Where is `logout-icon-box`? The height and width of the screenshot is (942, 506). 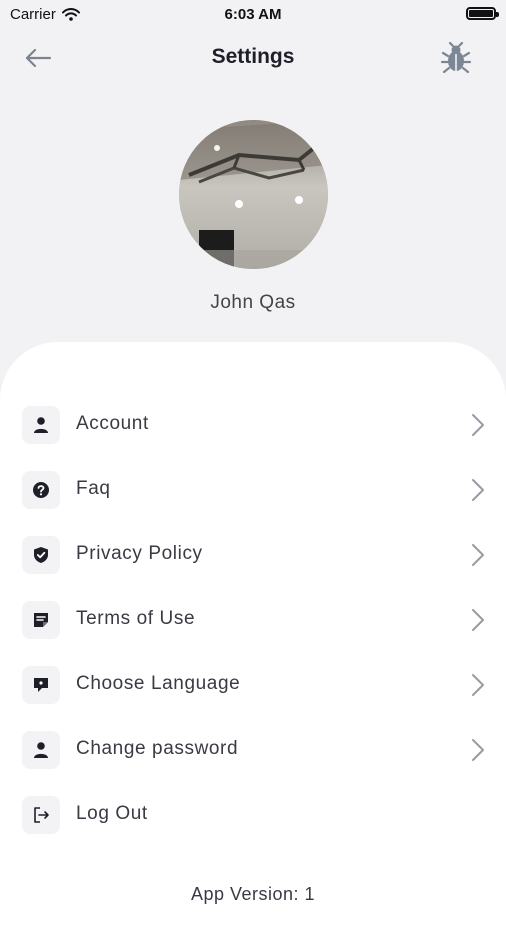
logout-icon-box is located at coordinates (41, 815).